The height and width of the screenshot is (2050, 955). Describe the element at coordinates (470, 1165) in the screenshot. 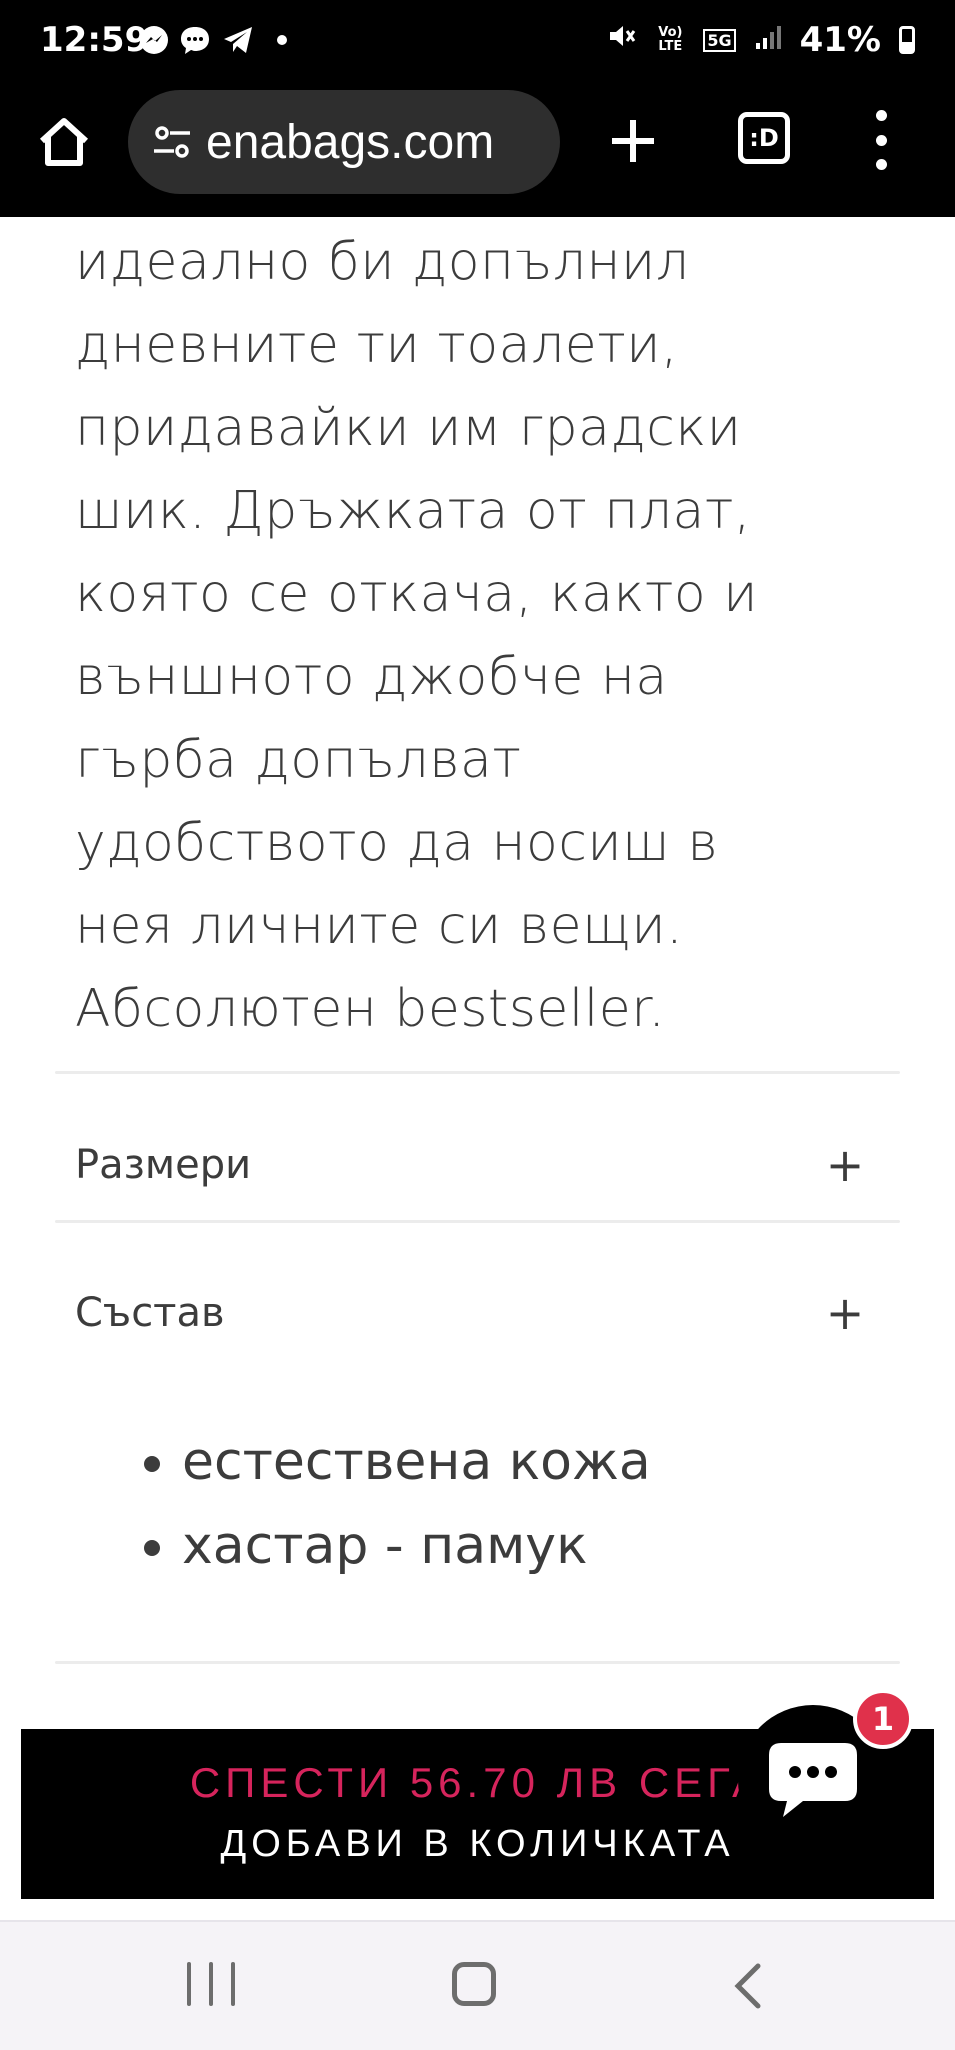

I see `accordion-sizes: Размери +` at that location.